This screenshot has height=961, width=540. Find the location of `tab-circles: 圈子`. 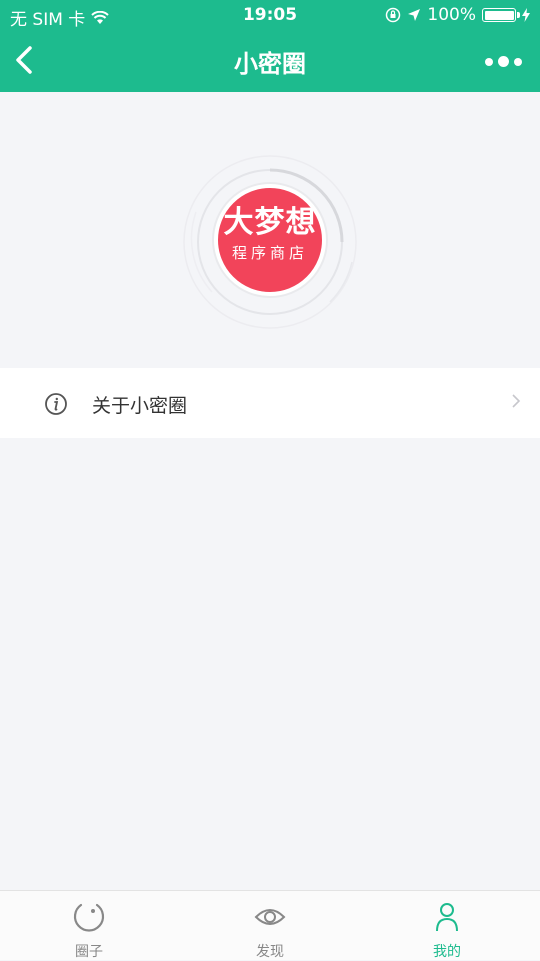

tab-circles: 圈子 is located at coordinates (89, 926).